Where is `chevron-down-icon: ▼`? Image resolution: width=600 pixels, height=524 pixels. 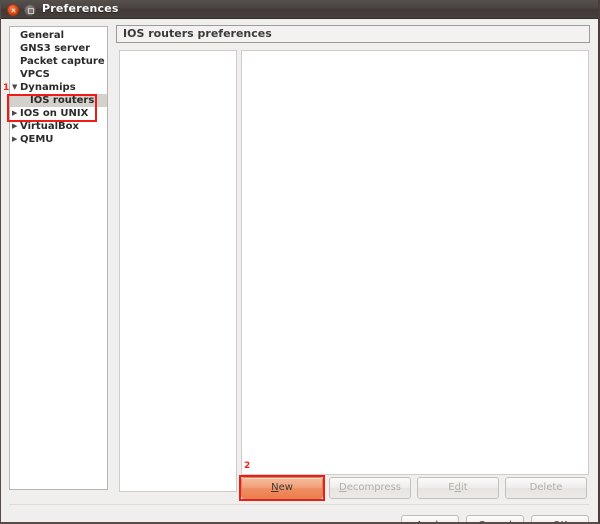 chevron-down-icon: ▼ is located at coordinates (14, 87).